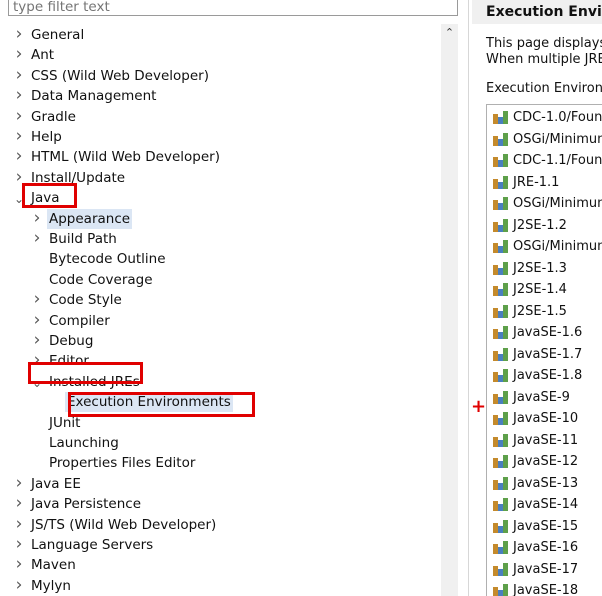 The width and height of the screenshot is (602, 596). Describe the element at coordinates (546, 569) in the screenshot. I see `environment-label: JavaSE-17` at that location.